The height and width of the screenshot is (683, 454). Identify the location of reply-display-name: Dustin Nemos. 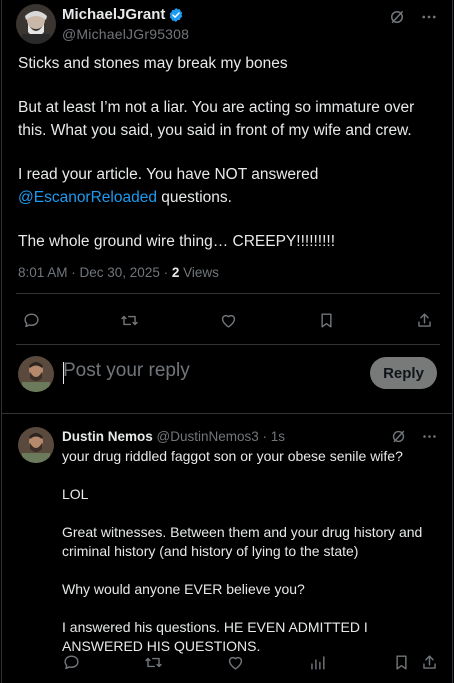
(107, 436).